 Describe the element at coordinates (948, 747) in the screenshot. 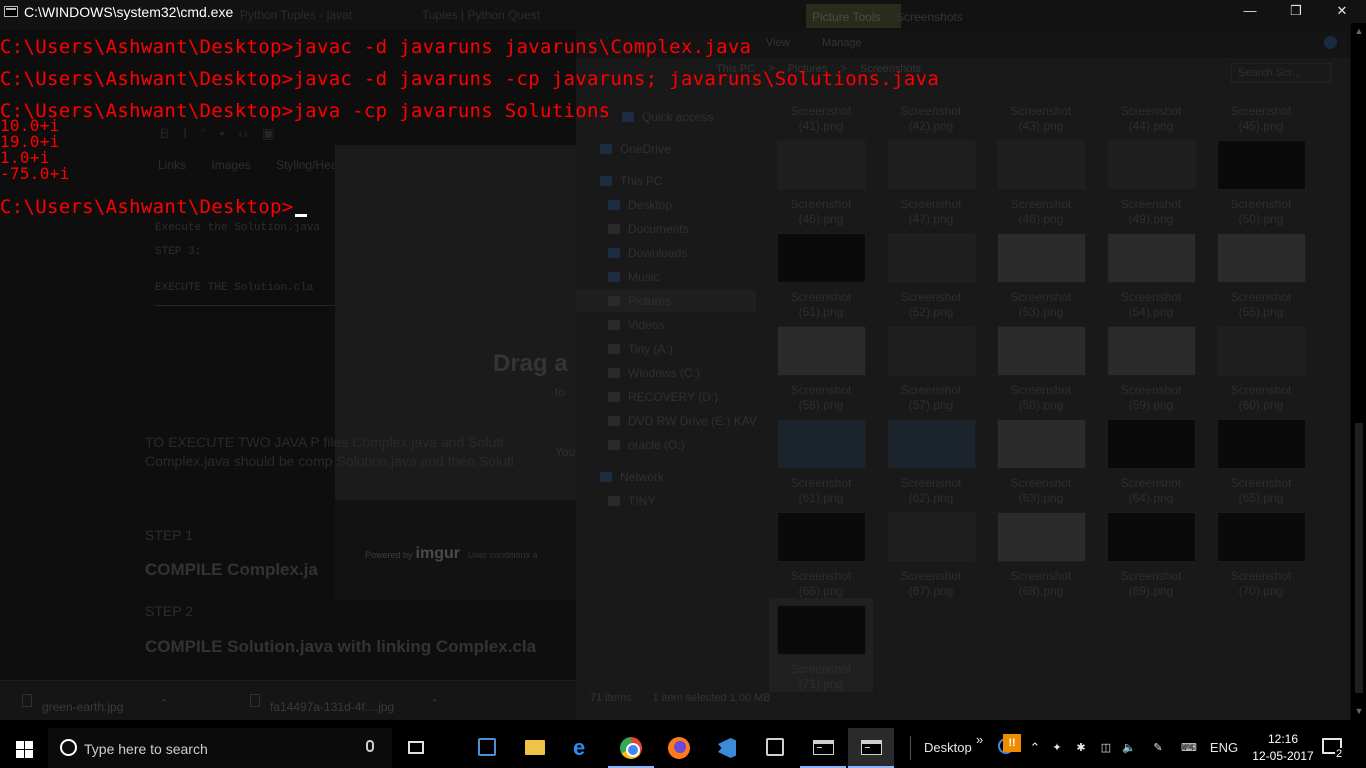

I see `desktop-toolbar-label: Desktop` at that location.